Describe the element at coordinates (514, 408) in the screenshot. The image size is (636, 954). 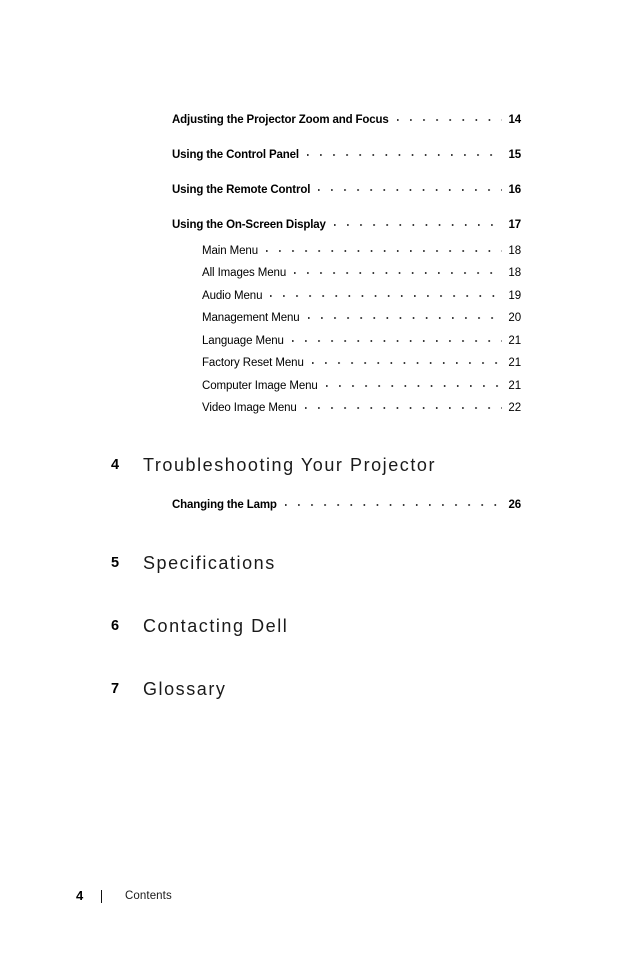
I see `toc-entry-page-number: 22` at that location.